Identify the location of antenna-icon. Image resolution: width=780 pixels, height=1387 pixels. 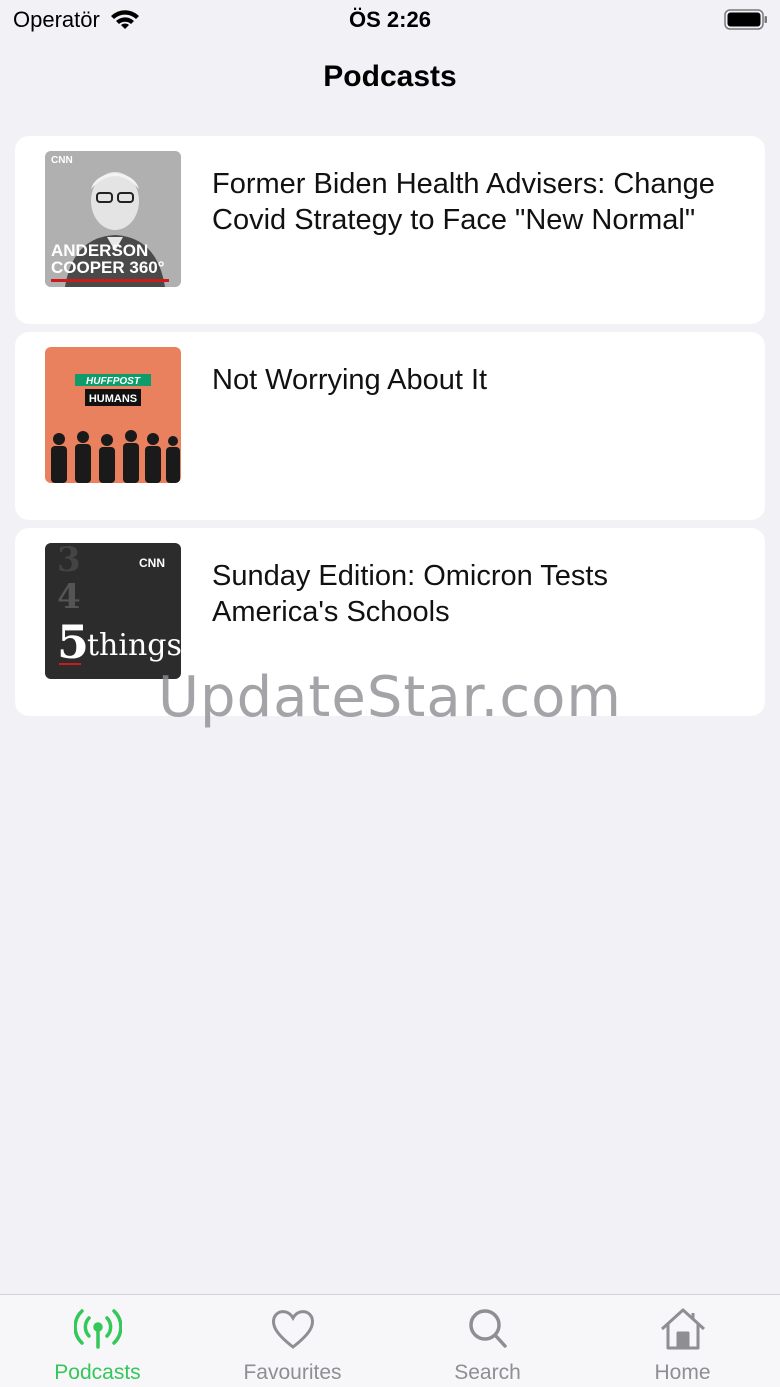
(98, 1329).